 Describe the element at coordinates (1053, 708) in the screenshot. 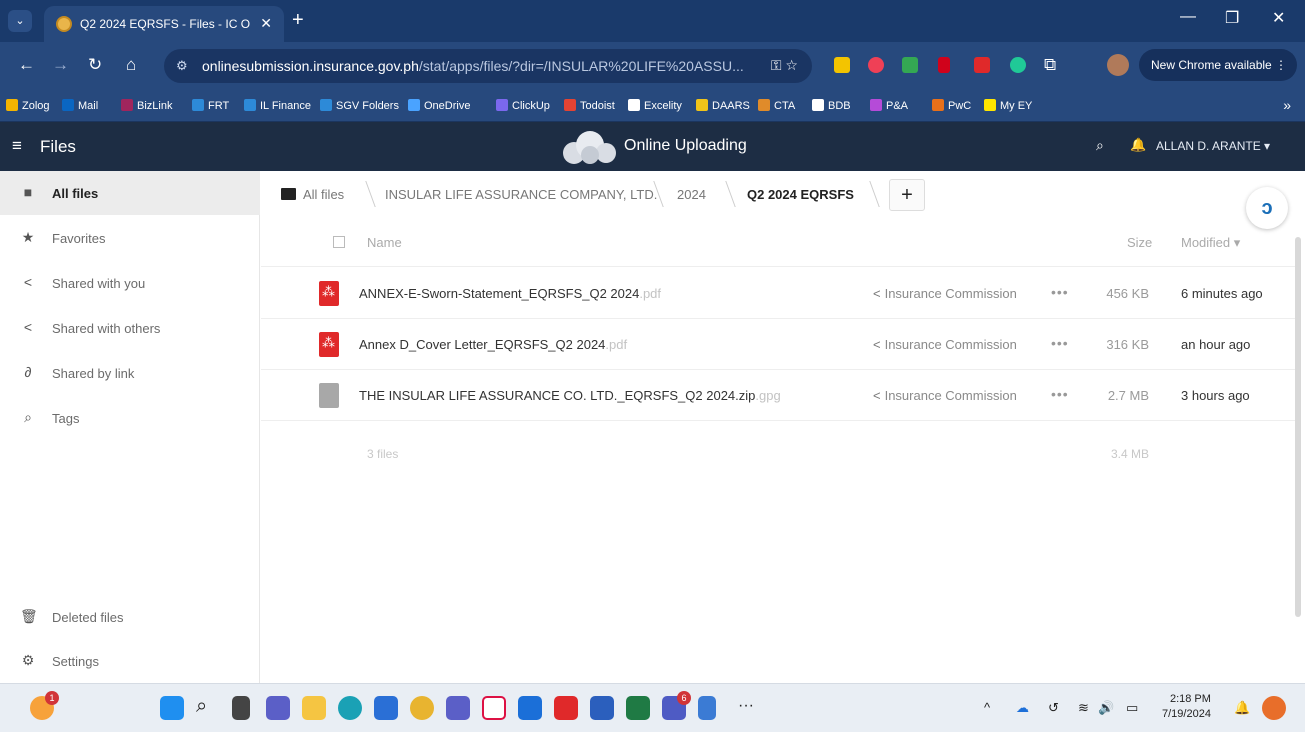

I see `sync-icon: ↺` at that location.